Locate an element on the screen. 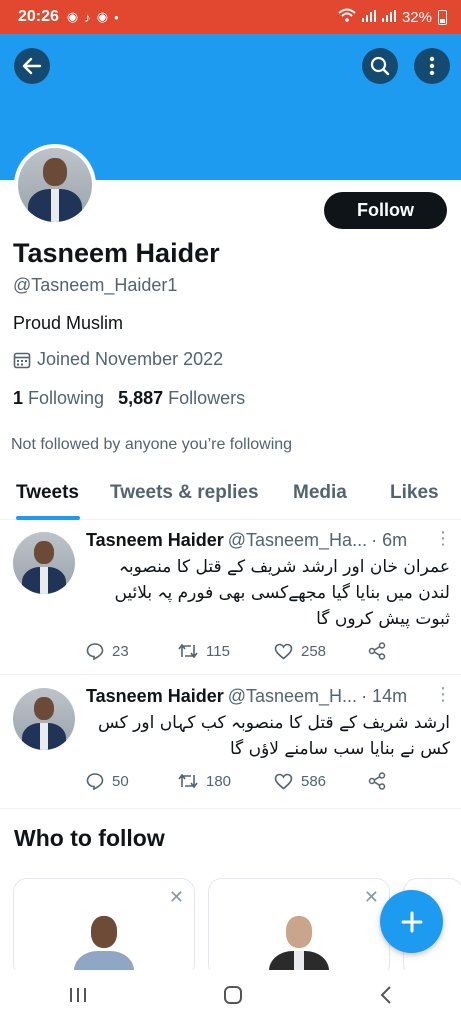  more-options-button is located at coordinates (432, 66).